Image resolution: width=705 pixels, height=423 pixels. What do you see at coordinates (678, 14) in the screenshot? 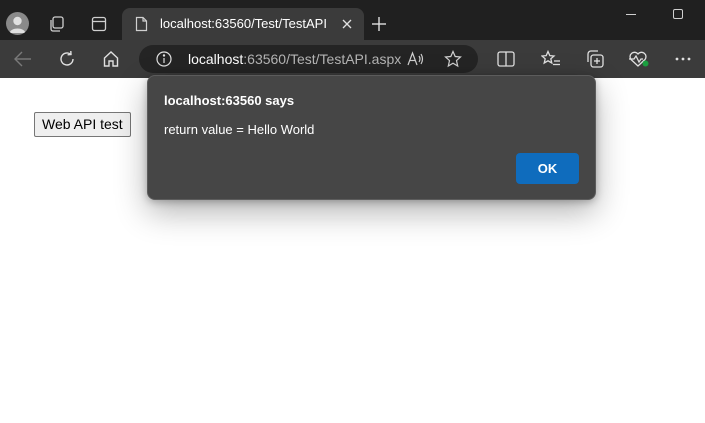
I see `maximize-icon` at bounding box center [678, 14].